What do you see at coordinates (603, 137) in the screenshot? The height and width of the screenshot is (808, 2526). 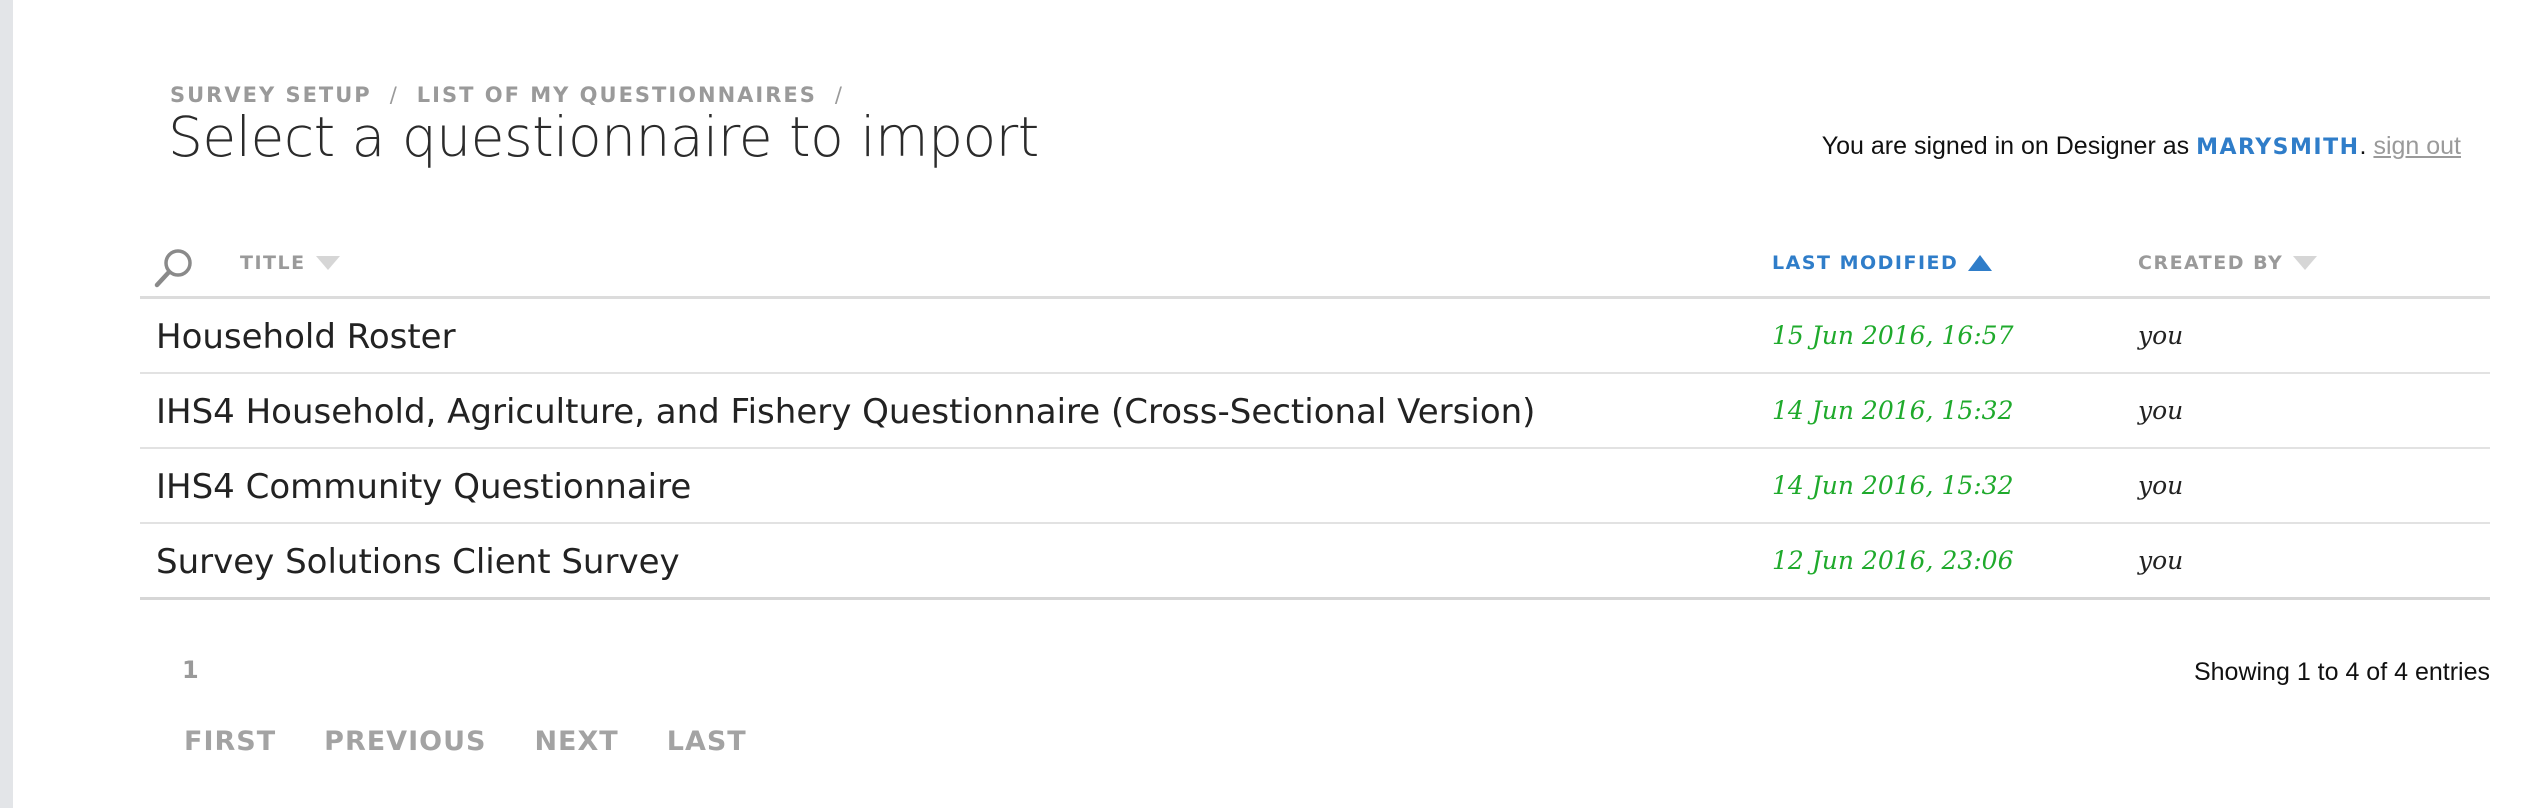 I see `page-title: Select a questionnaire to import` at bounding box center [603, 137].